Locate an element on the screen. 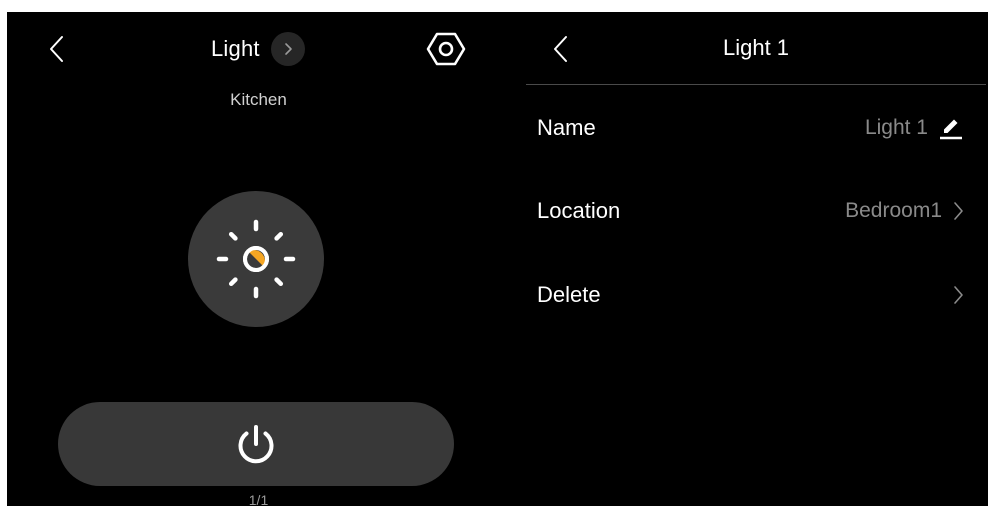 This screenshot has height=506, width=996. location-value: Bedroom1 is located at coordinates (893, 210).